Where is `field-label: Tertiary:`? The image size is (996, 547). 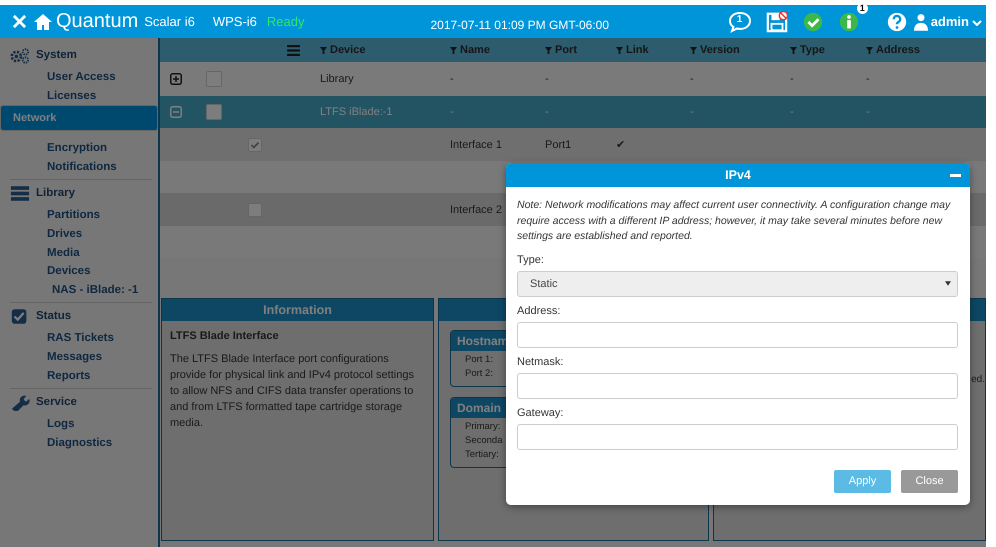
field-label: Tertiary: is located at coordinates (482, 454).